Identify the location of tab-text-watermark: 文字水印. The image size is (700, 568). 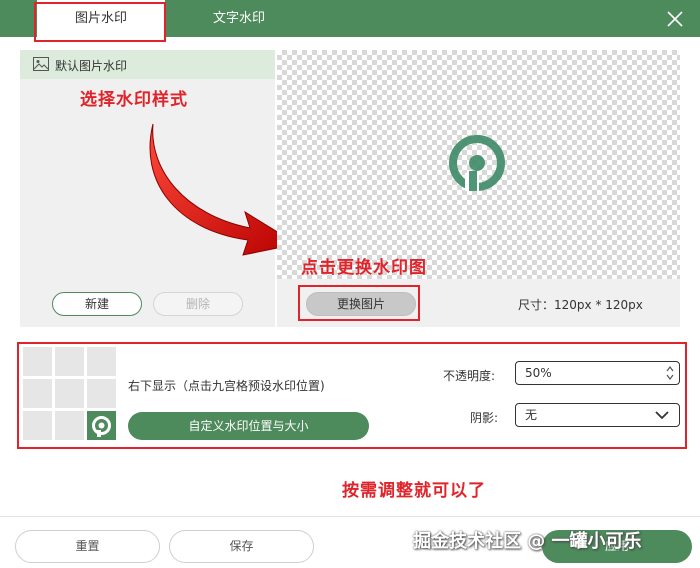
(239, 18).